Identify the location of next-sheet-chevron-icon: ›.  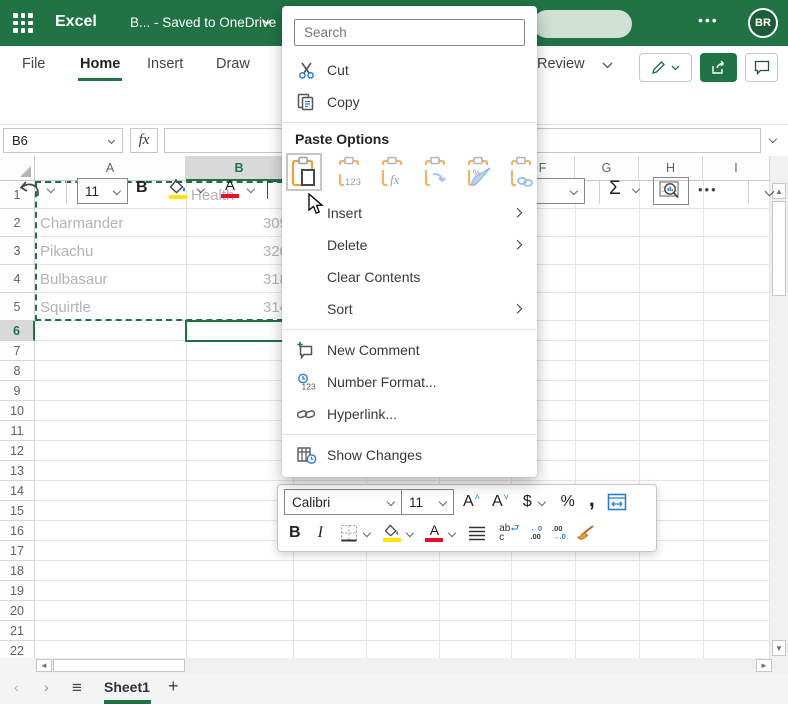
(46, 687).